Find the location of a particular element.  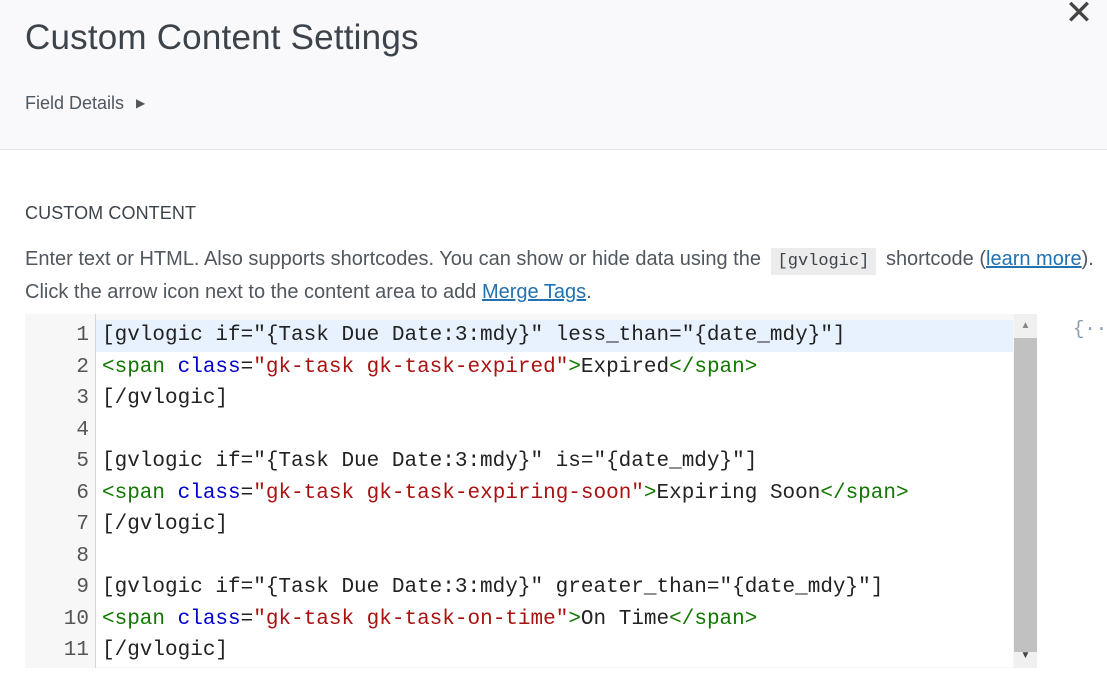

code-line: 3 [/gvlogic] is located at coordinates (519, 399).